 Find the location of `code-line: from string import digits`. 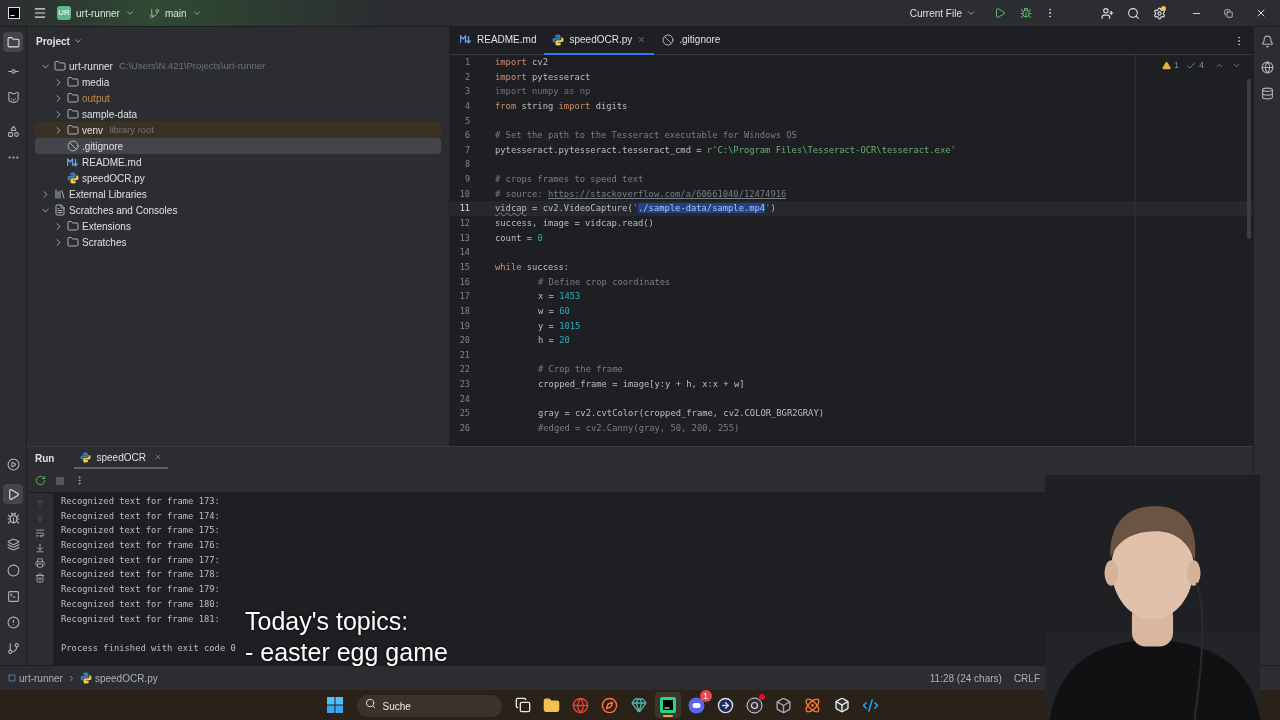

code-line: from string import digits is located at coordinates (561, 106).